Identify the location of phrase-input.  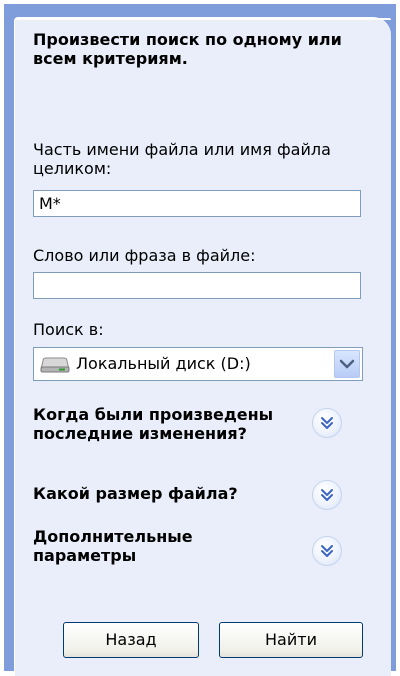
(197, 285).